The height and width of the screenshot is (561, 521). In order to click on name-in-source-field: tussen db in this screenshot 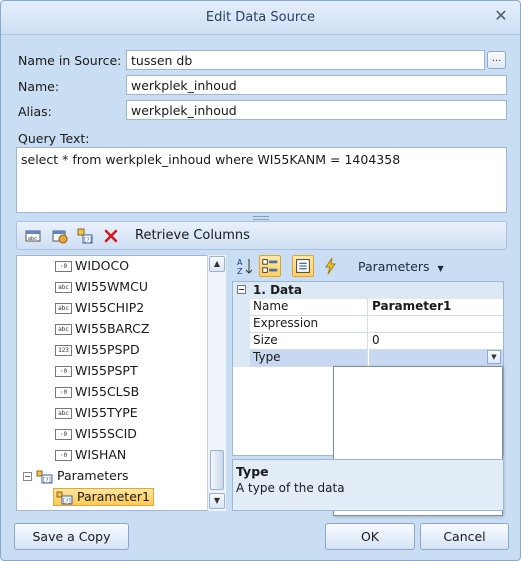, I will do `click(305, 60)`.